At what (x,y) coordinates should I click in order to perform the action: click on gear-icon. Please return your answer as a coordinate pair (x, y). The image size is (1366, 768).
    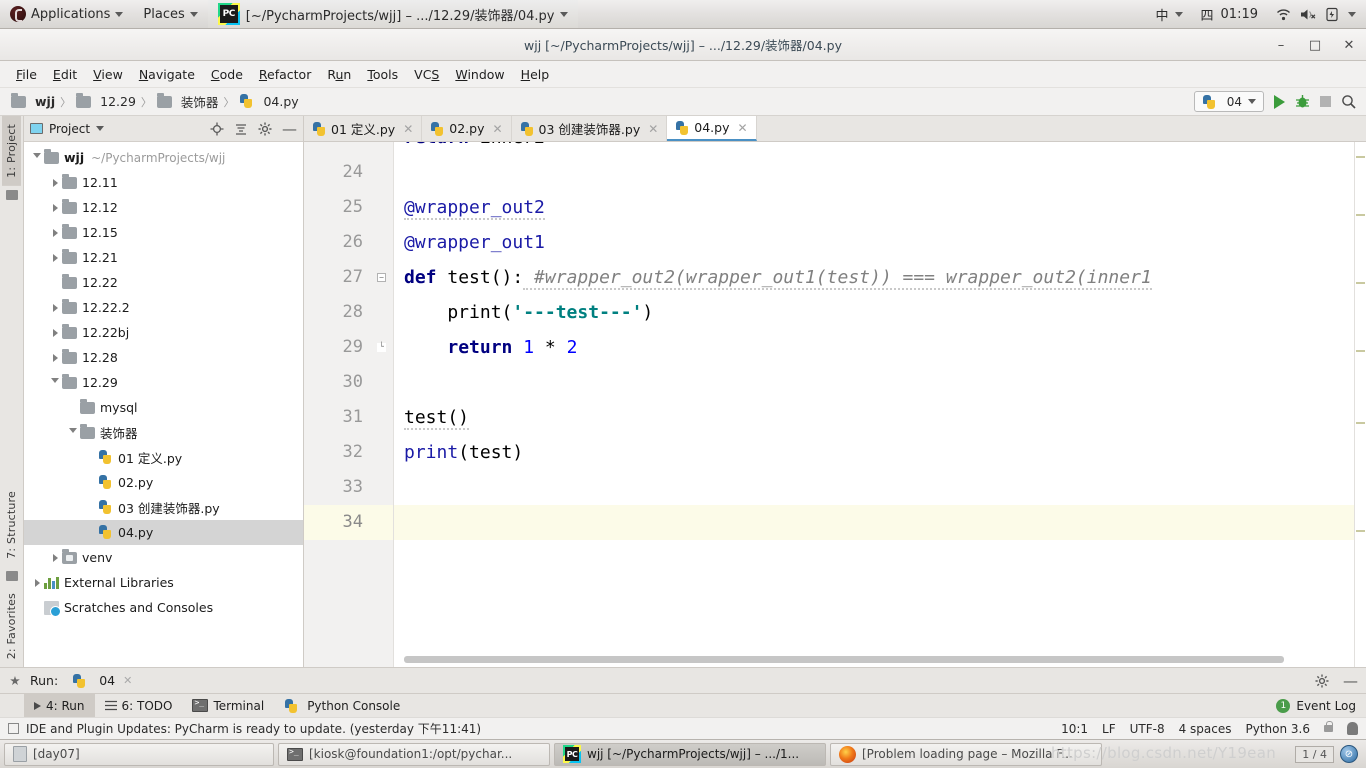
    Looking at the image, I should click on (1322, 681).